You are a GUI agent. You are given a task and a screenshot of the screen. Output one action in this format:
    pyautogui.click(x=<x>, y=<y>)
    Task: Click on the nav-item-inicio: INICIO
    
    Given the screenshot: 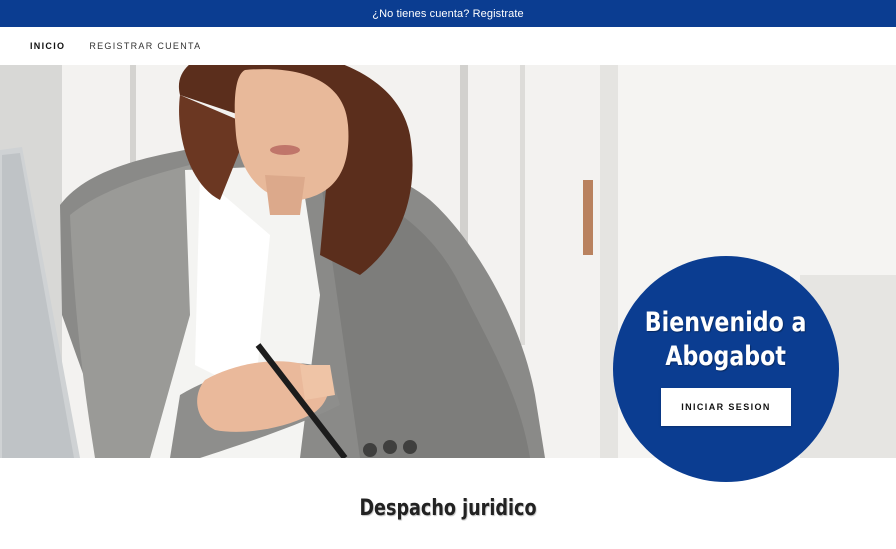 What is the action you would take?
    pyautogui.click(x=47, y=46)
    